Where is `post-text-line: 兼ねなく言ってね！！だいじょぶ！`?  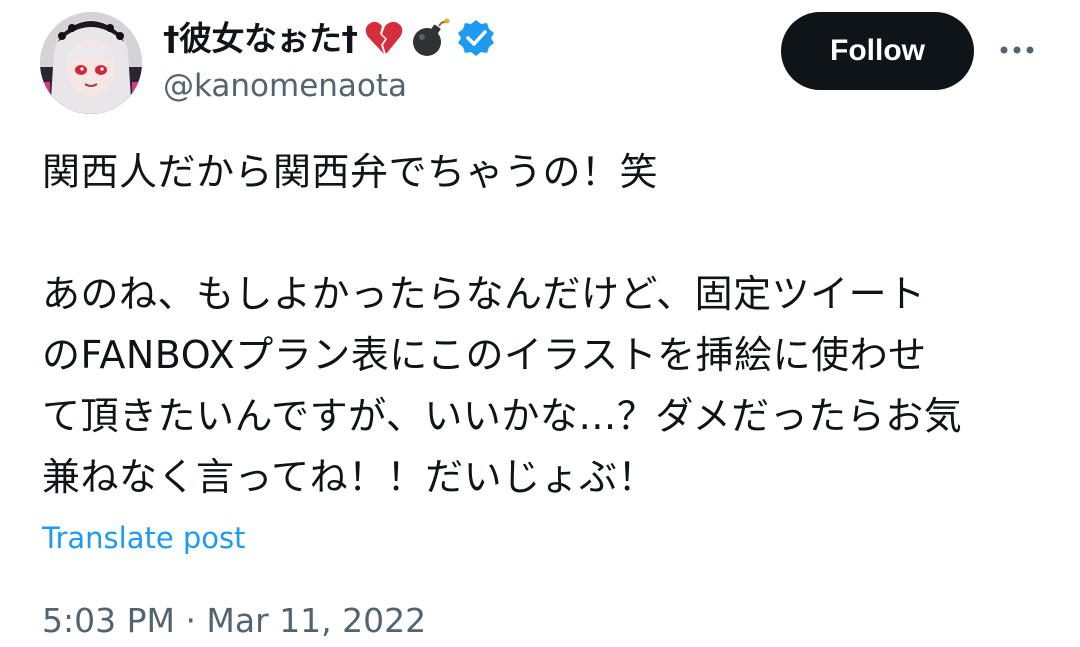
post-text-line: 兼ねなく言ってね！！だいじょぶ！ is located at coordinates (349, 477).